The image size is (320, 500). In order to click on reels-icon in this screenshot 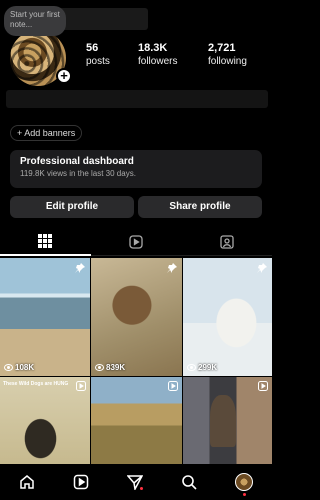, I will do `click(136, 241)`.